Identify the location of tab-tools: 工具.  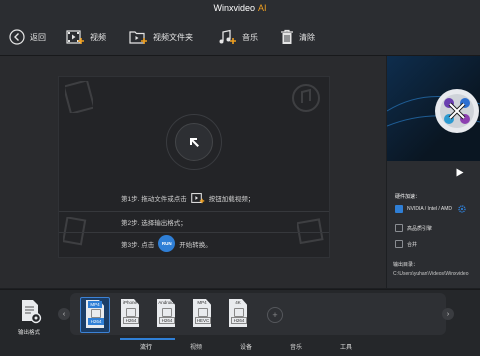
(346, 346).